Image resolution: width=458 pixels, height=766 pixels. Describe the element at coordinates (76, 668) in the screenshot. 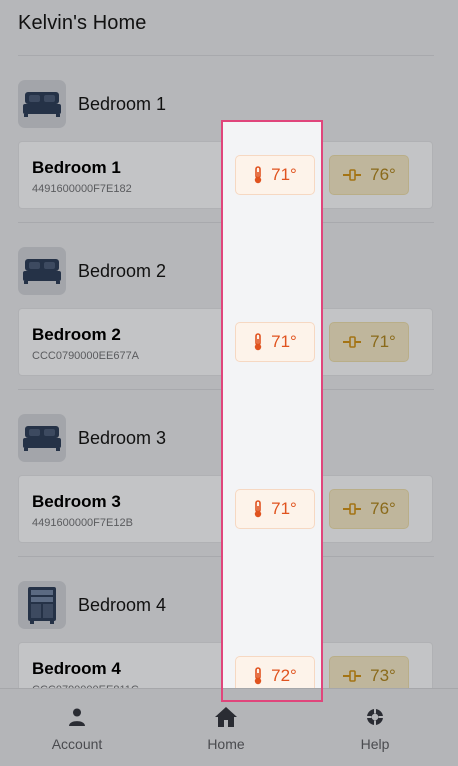

I see `device-name: Bedroom 4` at that location.